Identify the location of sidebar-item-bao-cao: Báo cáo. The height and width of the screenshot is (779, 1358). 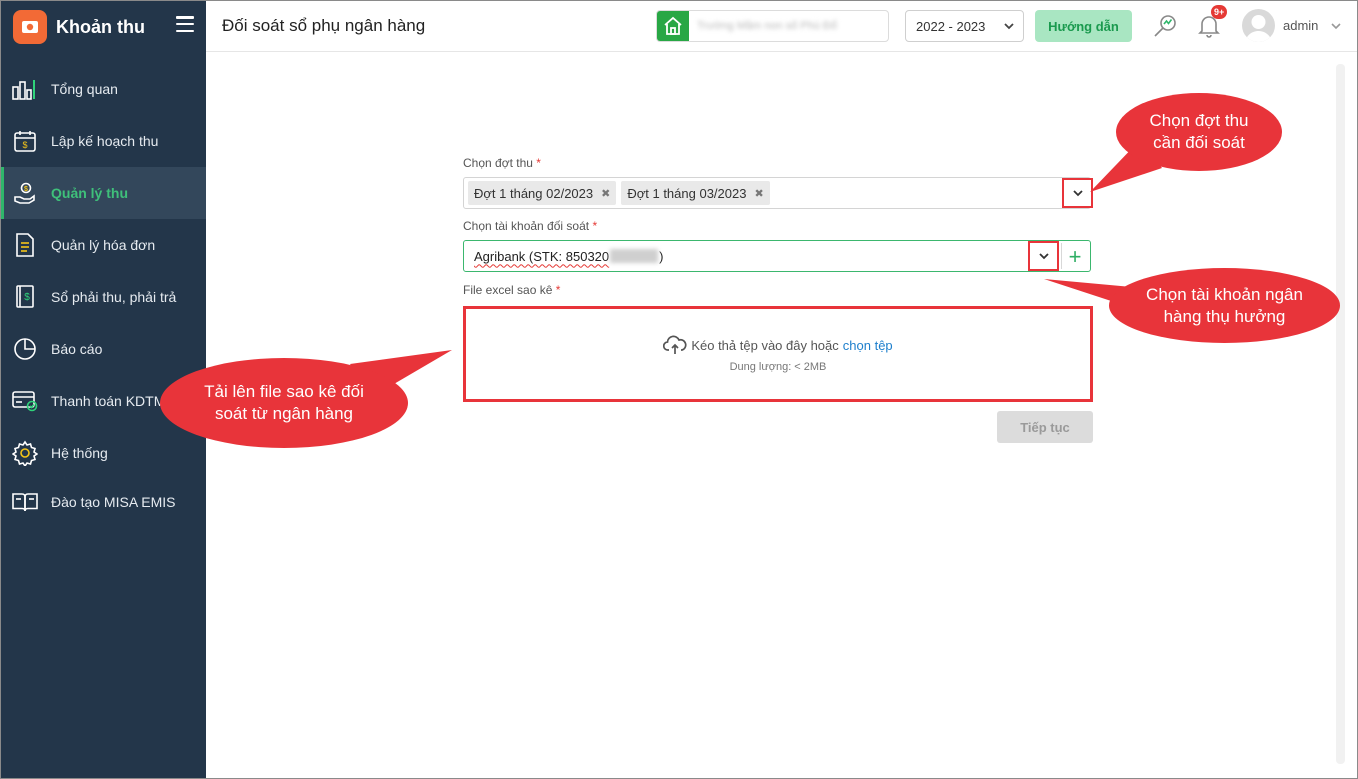
(103, 349).